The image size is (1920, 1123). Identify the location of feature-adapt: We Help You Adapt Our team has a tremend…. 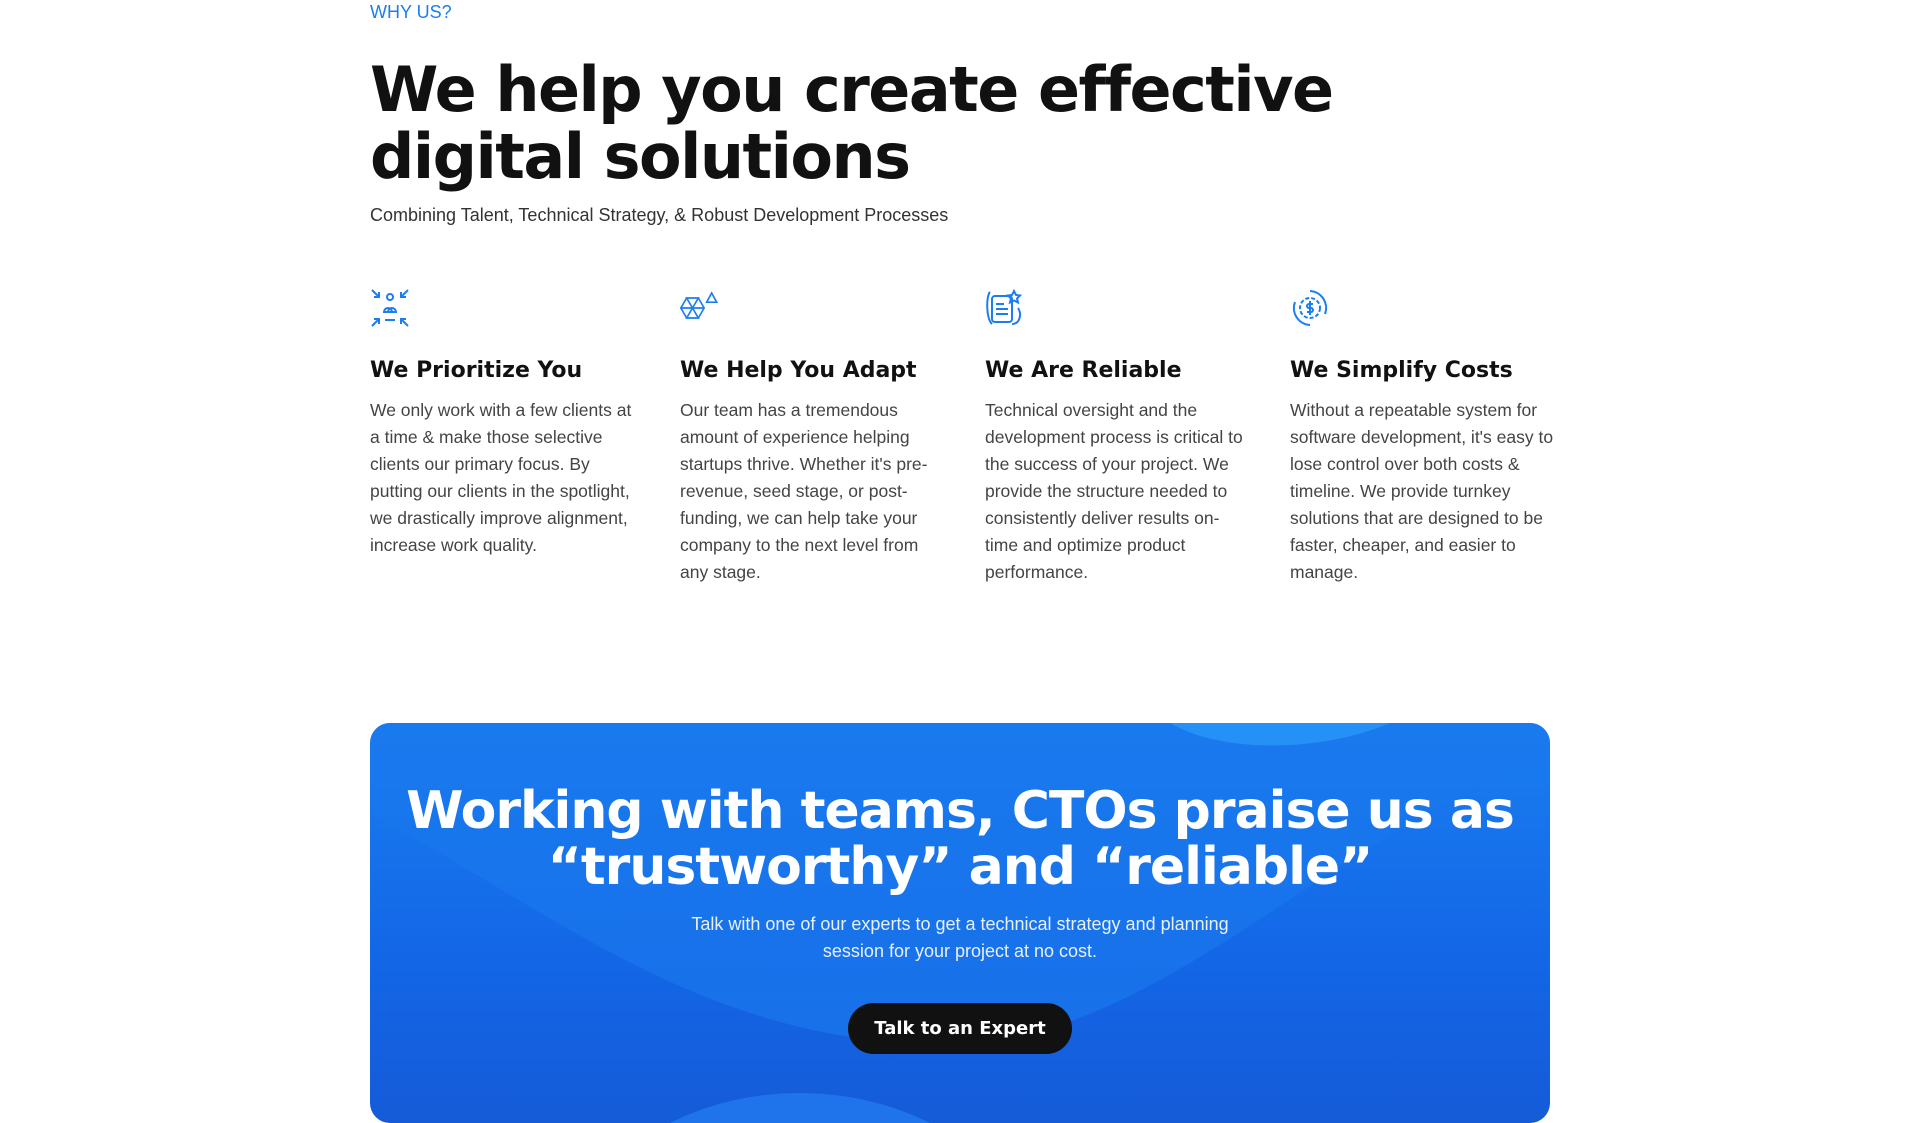
(812, 437).